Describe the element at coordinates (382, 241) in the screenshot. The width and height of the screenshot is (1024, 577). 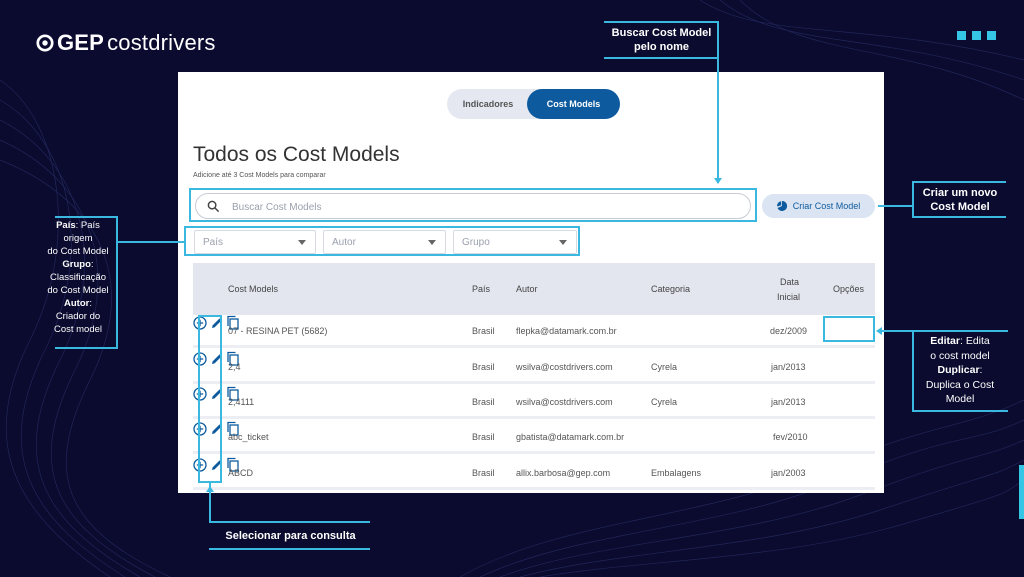
I see `filters-highlight` at that location.